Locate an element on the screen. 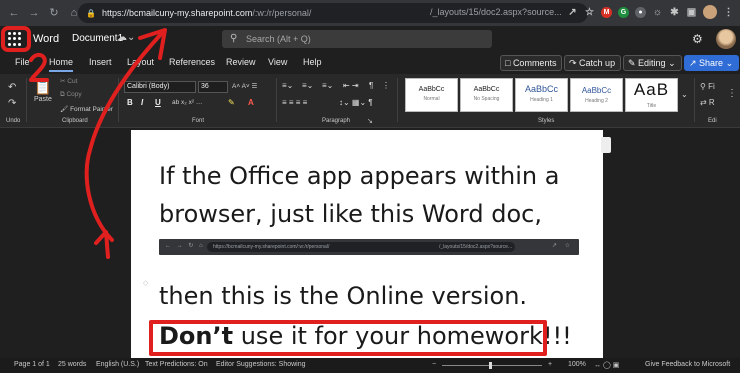 The image size is (740, 373). style-title: AaB Title is located at coordinates (651, 95).